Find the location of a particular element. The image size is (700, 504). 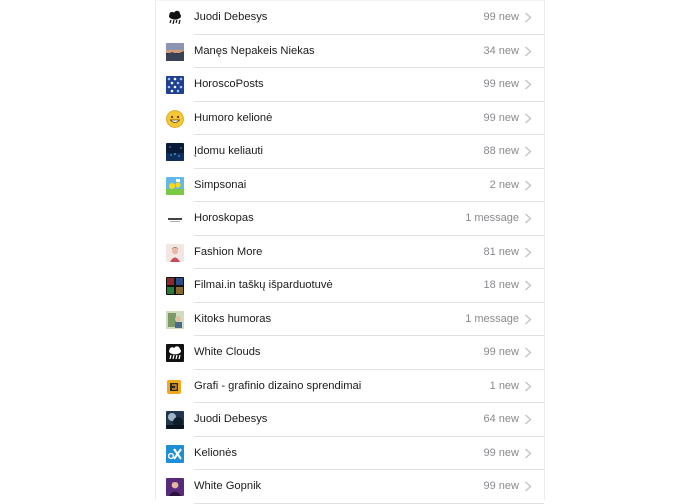

group-name: Grafi - grafinio dizaino sprendimai is located at coordinates (278, 385).